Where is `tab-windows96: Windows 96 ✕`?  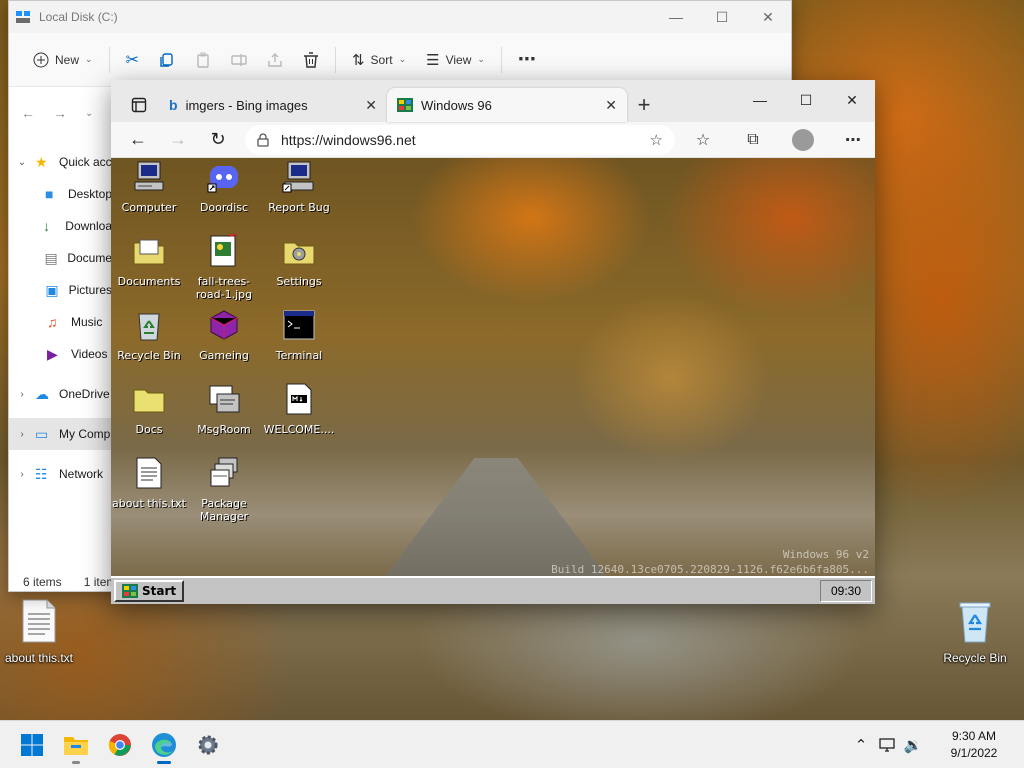
tab-windows96: Windows 96 ✕ is located at coordinates (507, 105).